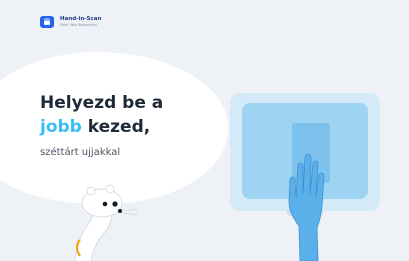  I want to click on brand-logo: Hand-in-Scan Palm Vein Biometrics, so click(70, 22).